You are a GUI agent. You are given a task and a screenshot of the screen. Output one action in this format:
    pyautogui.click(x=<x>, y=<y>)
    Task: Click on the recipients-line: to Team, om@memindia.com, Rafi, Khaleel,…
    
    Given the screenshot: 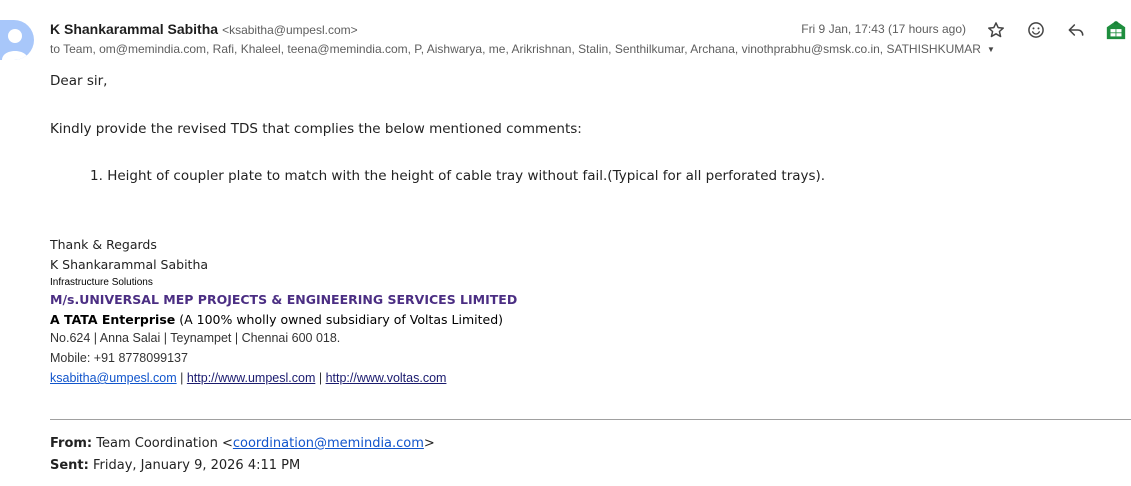 What is the action you would take?
    pyautogui.click(x=522, y=49)
    